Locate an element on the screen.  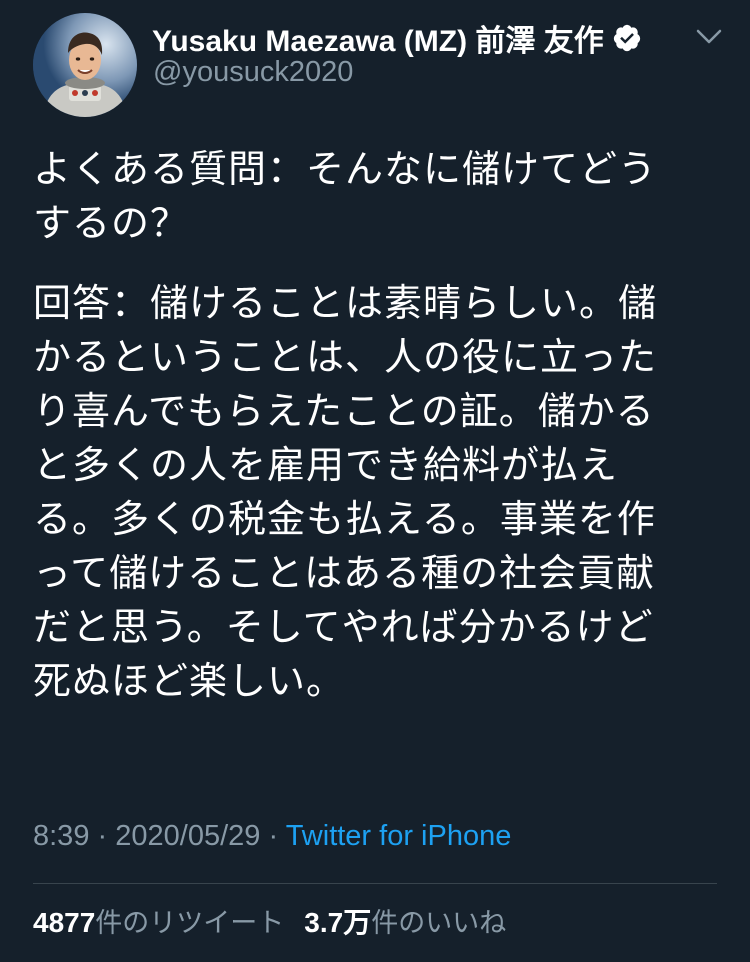
tweet-stats: 4877件のリツイート 3.7万件のいいね is located at coordinates (269, 921).